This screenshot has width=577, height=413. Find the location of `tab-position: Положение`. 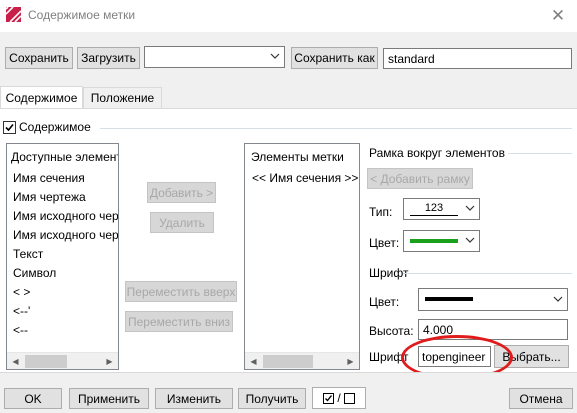

tab-position: Положение is located at coordinates (122, 97).